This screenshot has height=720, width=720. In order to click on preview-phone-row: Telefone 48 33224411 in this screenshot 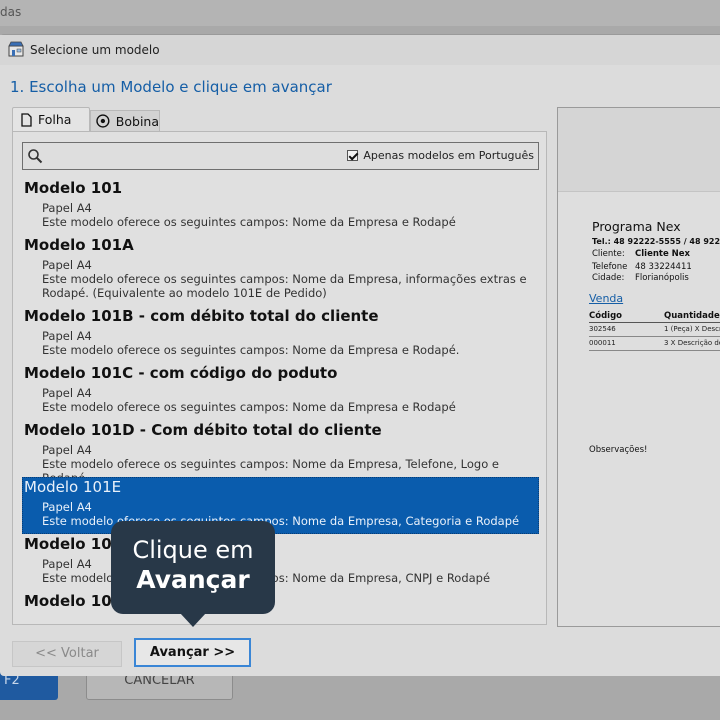, I will do `click(642, 267)`.